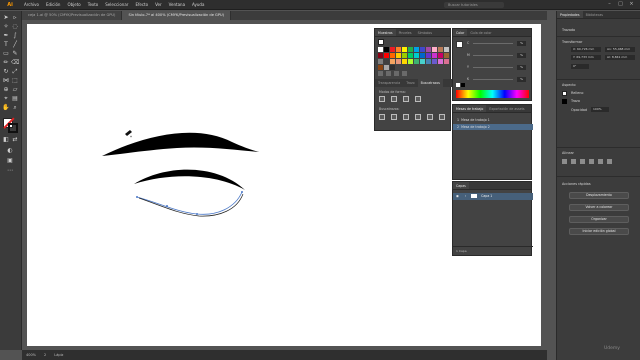  Describe the element at coordinates (6, 108) in the screenshot. I see `hand-tool-icon: ✋` at that location.